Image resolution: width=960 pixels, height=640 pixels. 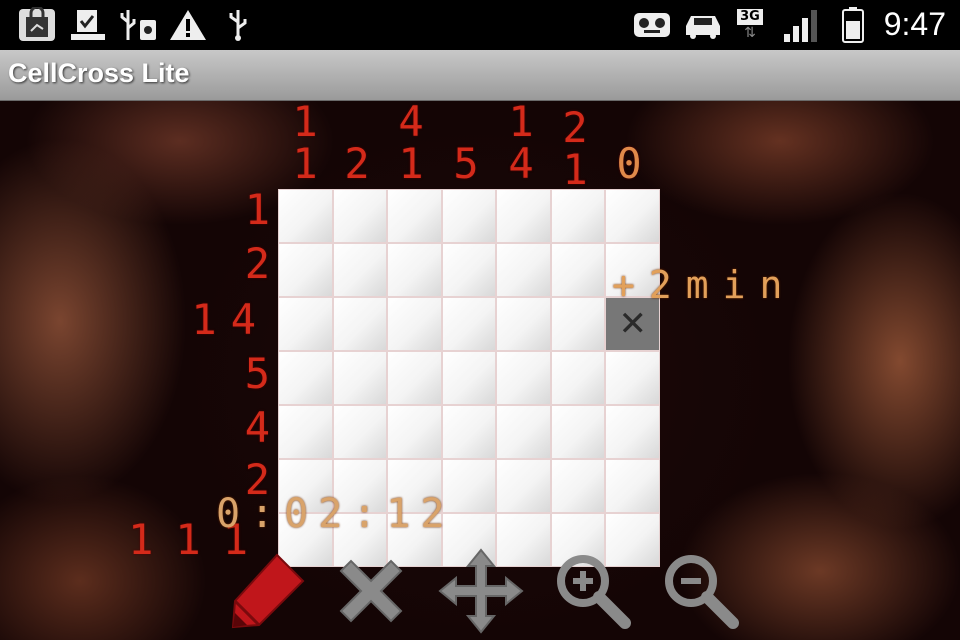 I want to click on row-clue-1: 1, so click(x=257, y=211).